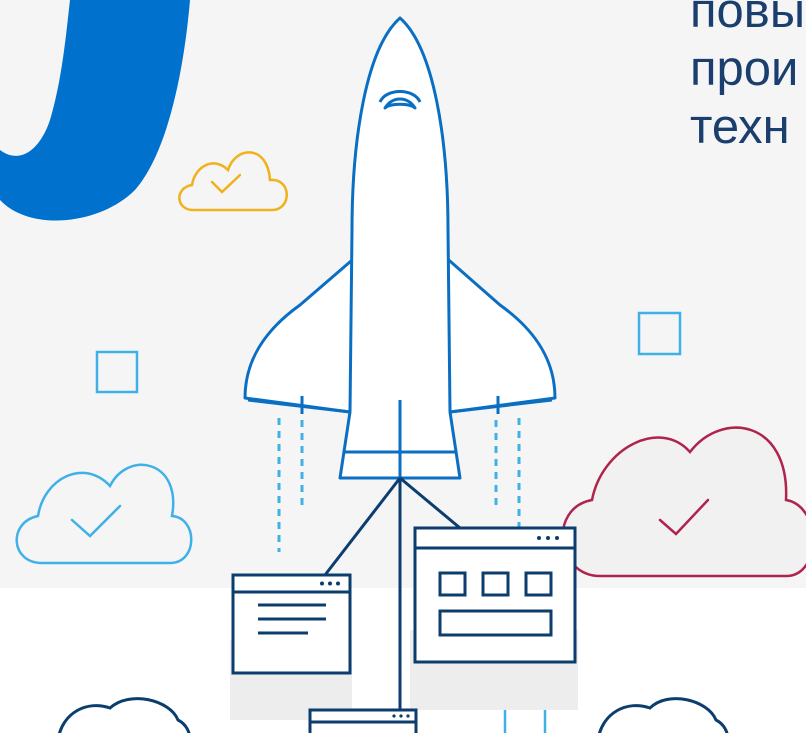 This screenshot has height=733, width=806. Describe the element at coordinates (104, 514) in the screenshot. I see `blue-cloud-check-icon` at that location.